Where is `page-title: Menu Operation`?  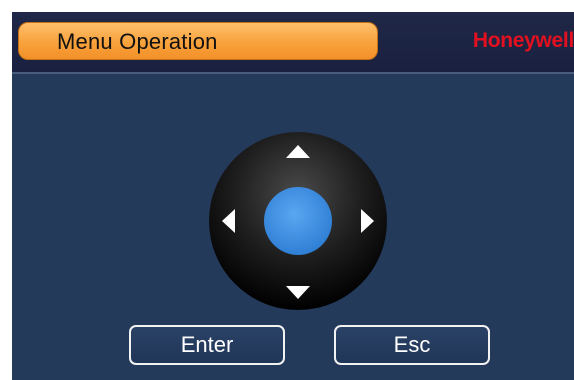
page-title: Menu Operation is located at coordinates (137, 41).